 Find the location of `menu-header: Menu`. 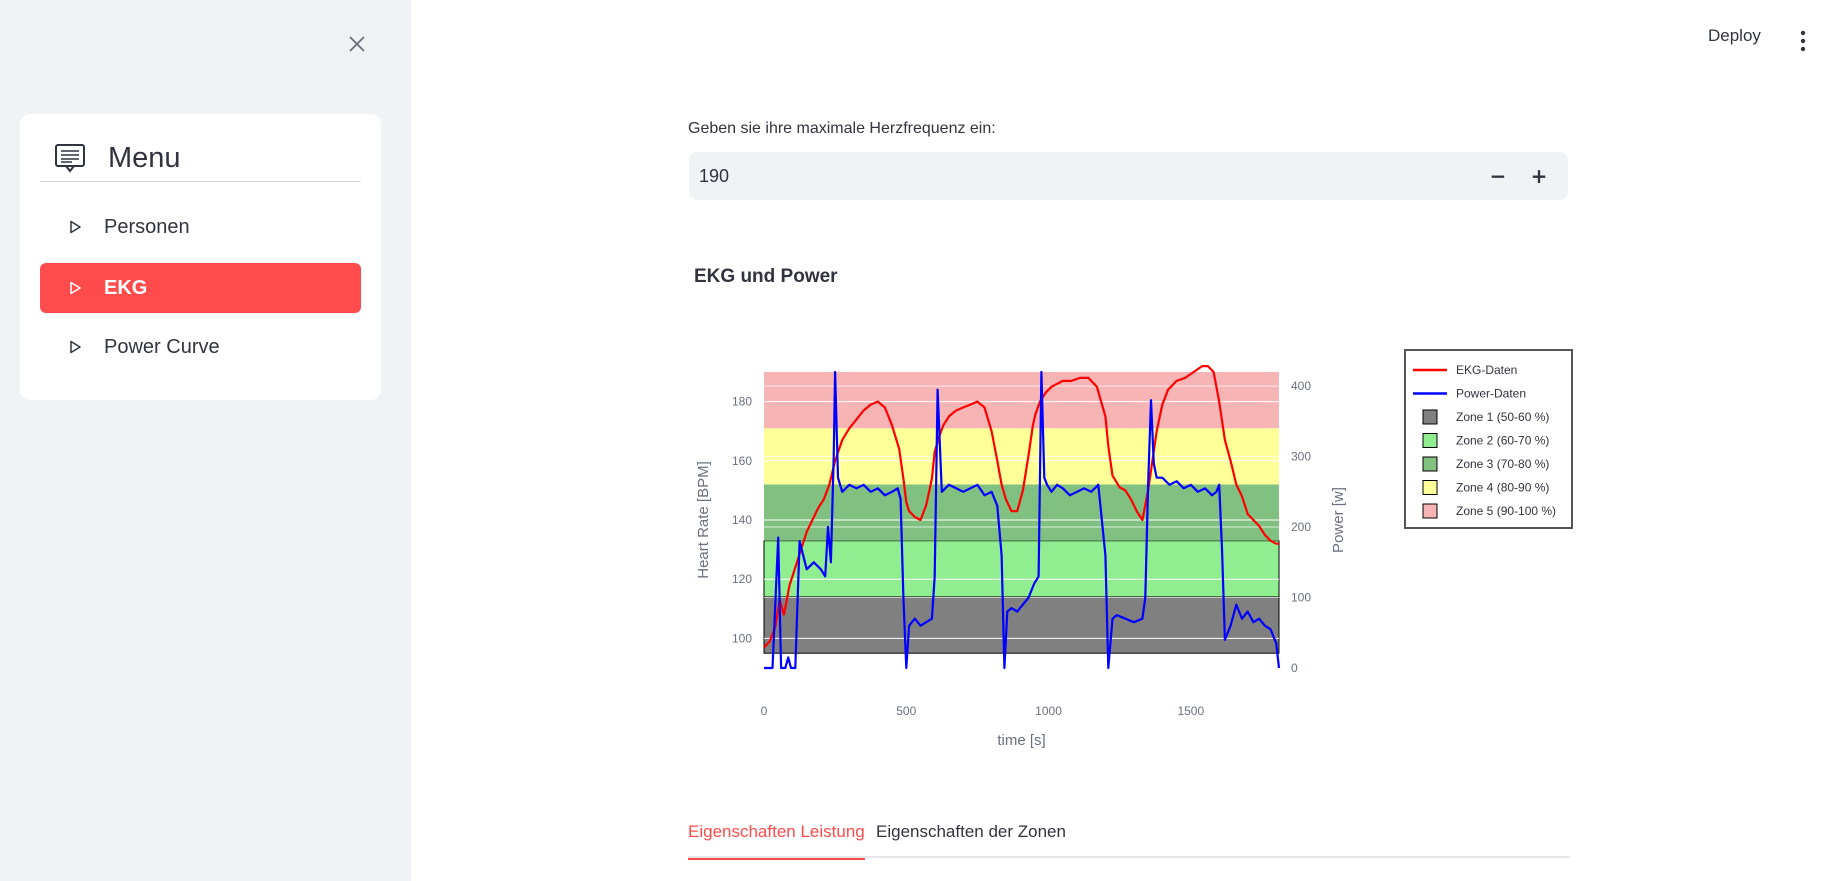

menu-header: Menu is located at coordinates (200, 160).